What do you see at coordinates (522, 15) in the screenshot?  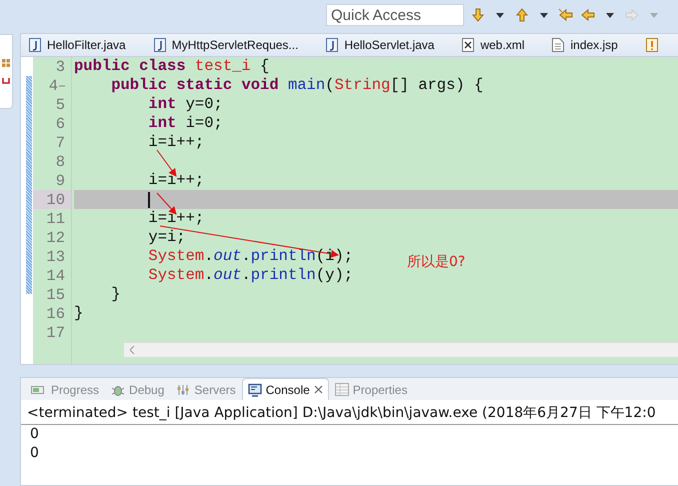 I see `up-arrow-icon` at bounding box center [522, 15].